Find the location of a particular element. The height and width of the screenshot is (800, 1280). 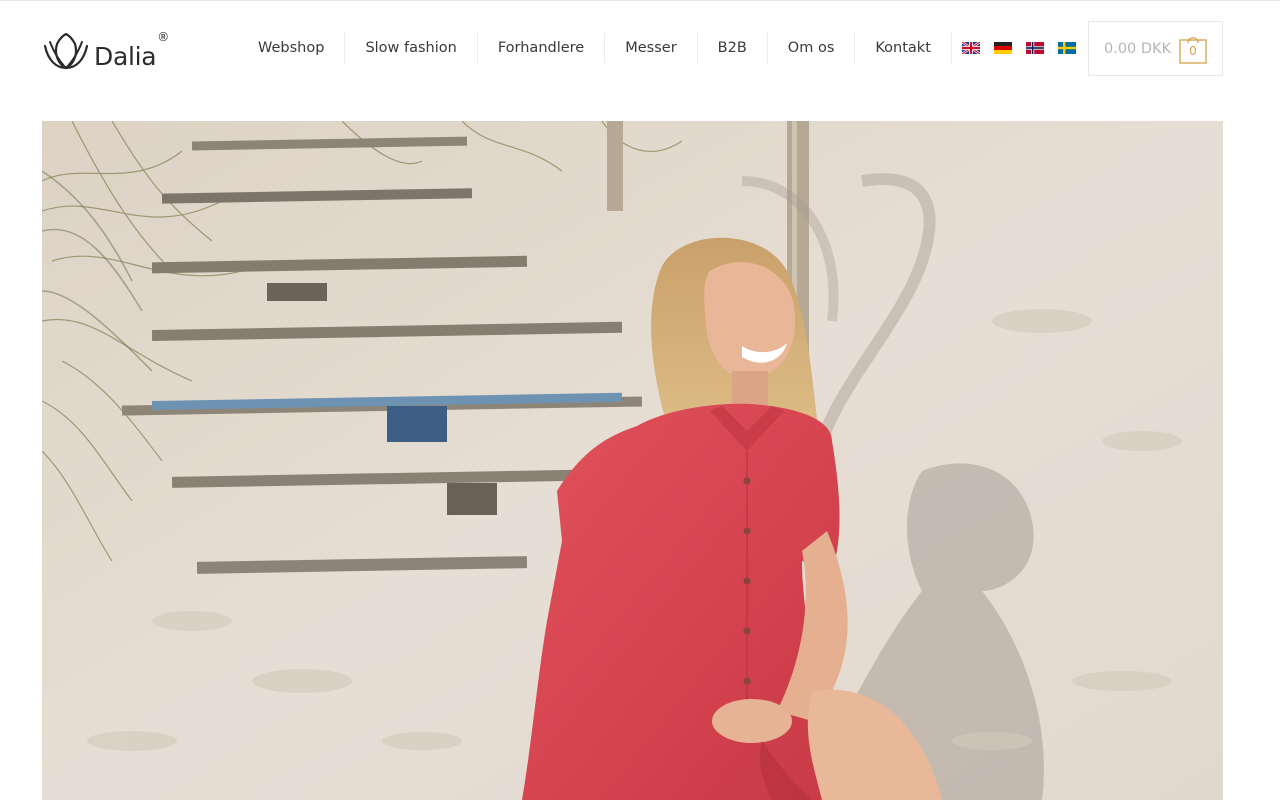

flag-uk-icon is located at coordinates (970, 48).